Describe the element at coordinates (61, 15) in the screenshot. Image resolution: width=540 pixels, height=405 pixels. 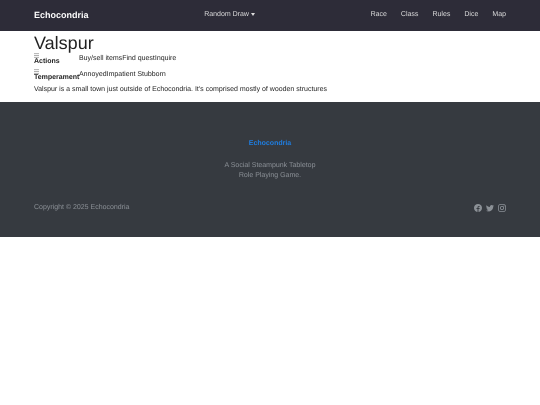
I see `brand-link: Echocondria` at that location.